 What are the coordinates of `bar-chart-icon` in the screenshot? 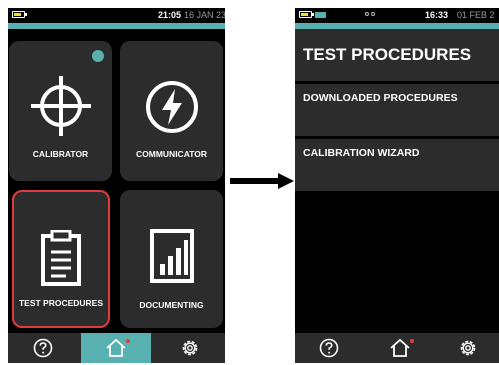 It's located at (171, 256).